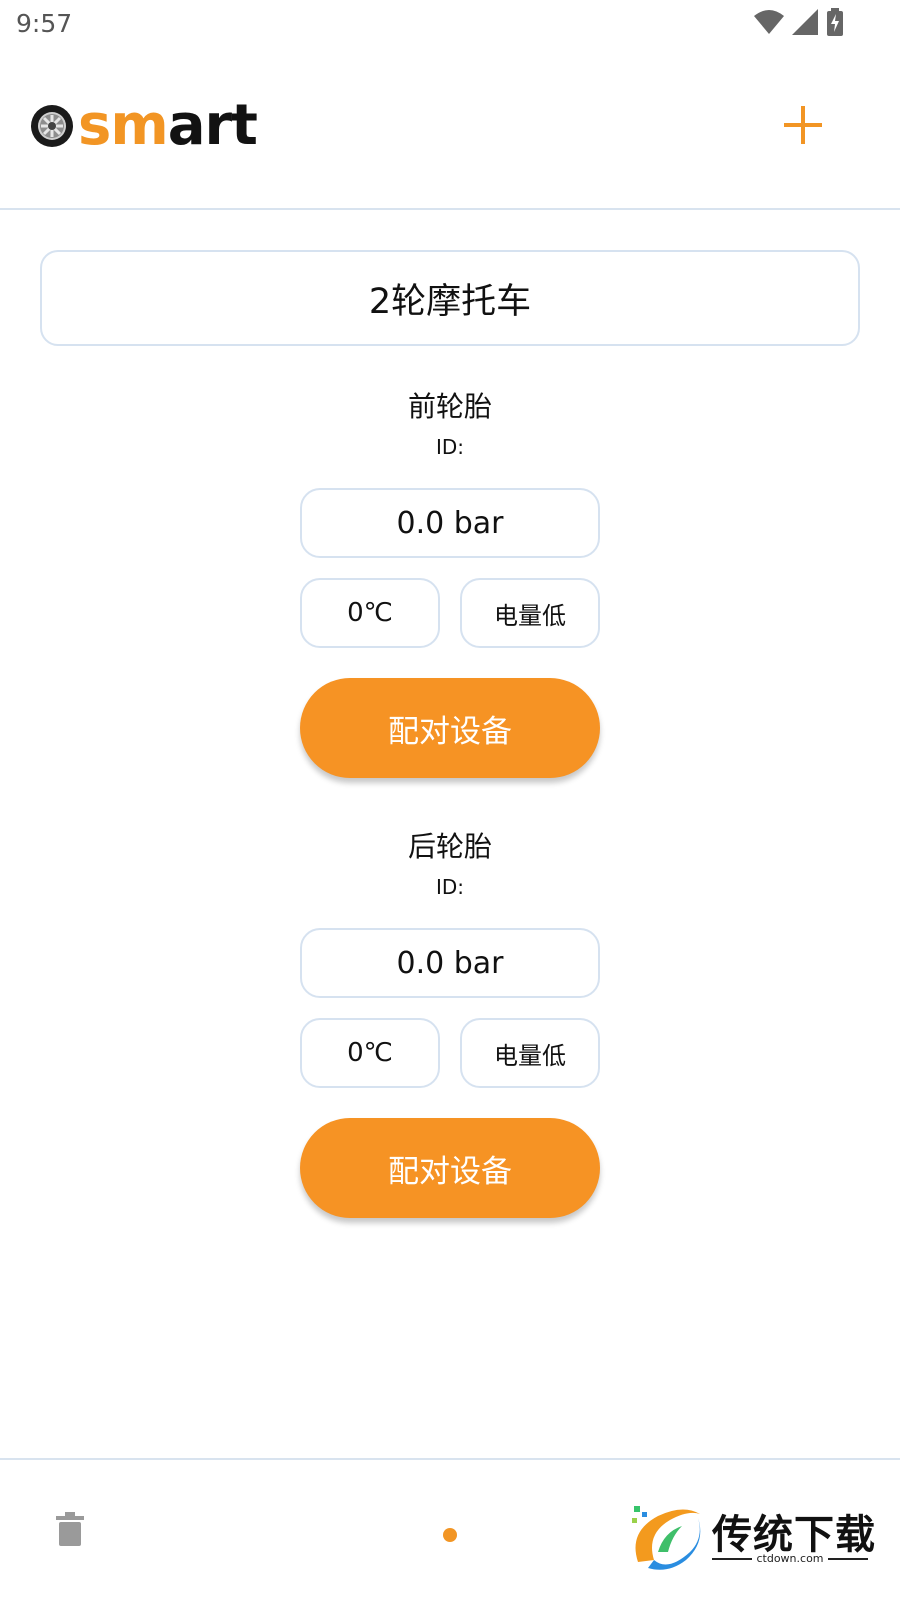 The image size is (900, 1602). I want to click on logo-wordmark: smart, so click(168, 126).